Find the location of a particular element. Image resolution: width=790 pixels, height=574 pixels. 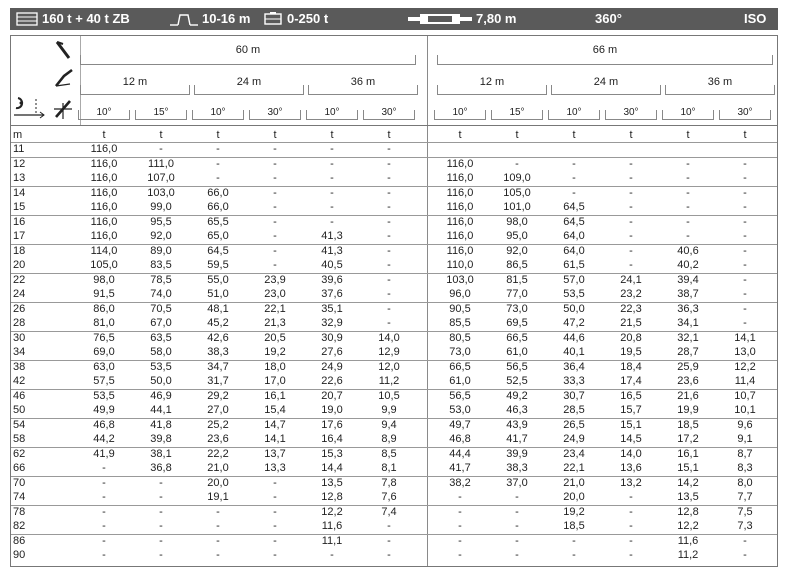

load-cell: 10,5 is located at coordinates (389, 395).